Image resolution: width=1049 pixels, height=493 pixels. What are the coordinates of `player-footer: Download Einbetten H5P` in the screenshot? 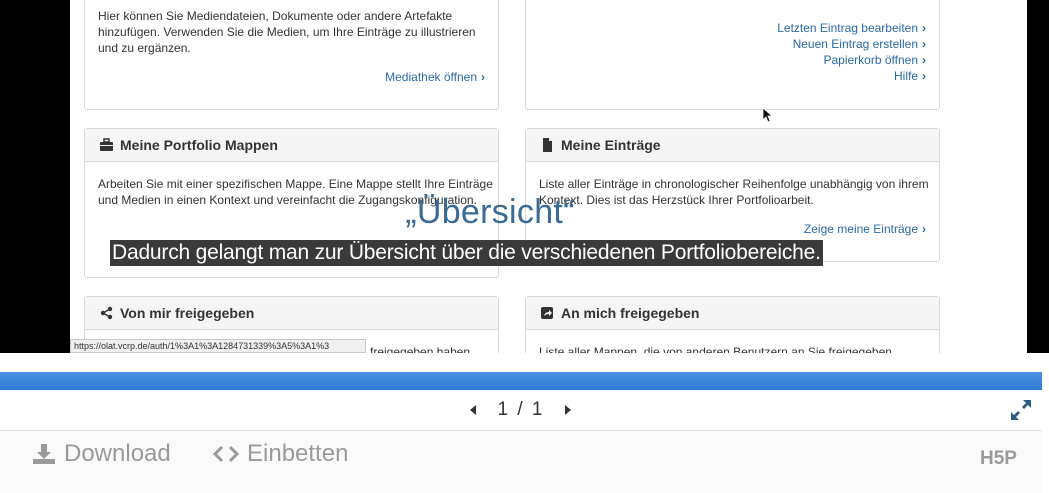 It's located at (521, 462).